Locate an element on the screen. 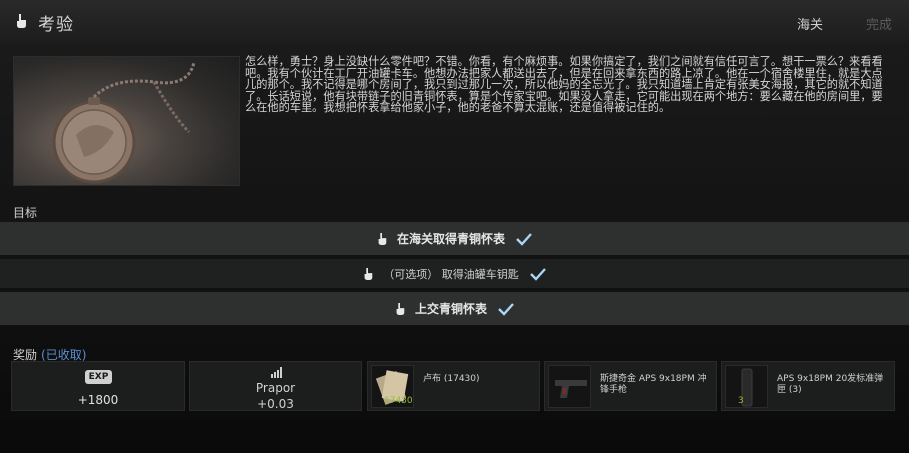 This screenshot has width=909, height=453. quest-location: 海关 is located at coordinates (810, 23).